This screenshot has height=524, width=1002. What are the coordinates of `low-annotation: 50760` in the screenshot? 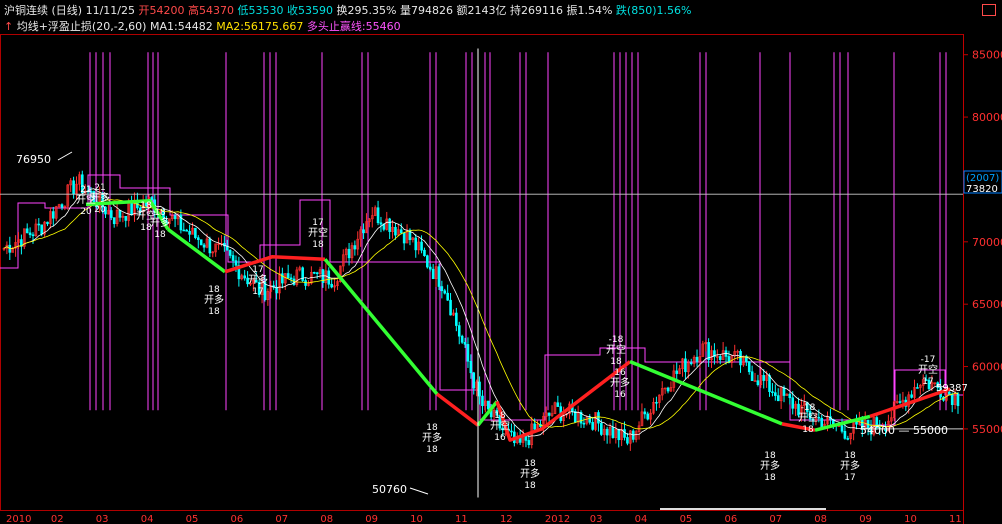 It's located at (389, 489).